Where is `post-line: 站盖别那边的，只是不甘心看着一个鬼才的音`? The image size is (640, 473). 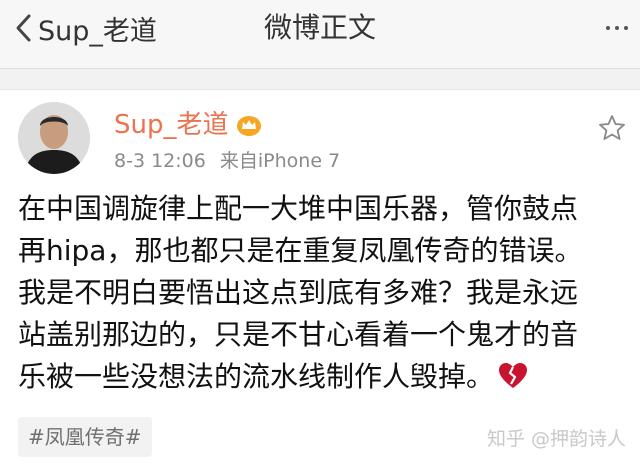
post-line: 站盖别那边的，只是不甘心看着一个鬼才的音 is located at coordinates (298, 334).